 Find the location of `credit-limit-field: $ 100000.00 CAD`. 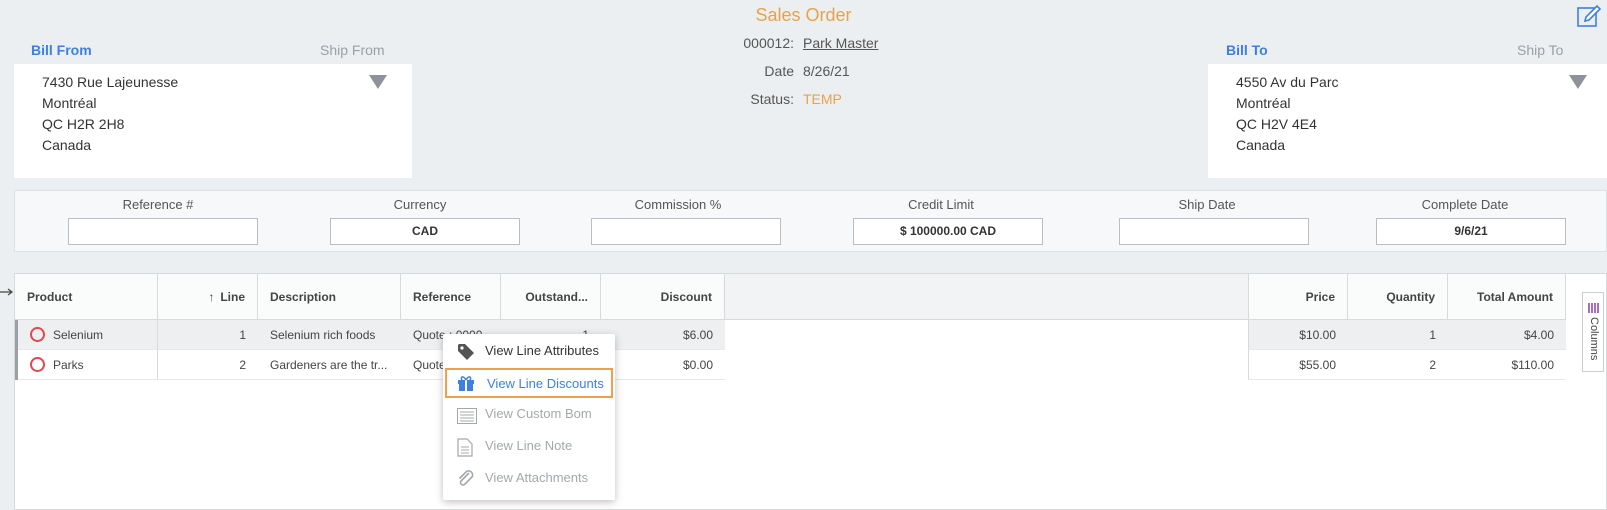

credit-limit-field: $ 100000.00 CAD is located at coordinates (948, 231).